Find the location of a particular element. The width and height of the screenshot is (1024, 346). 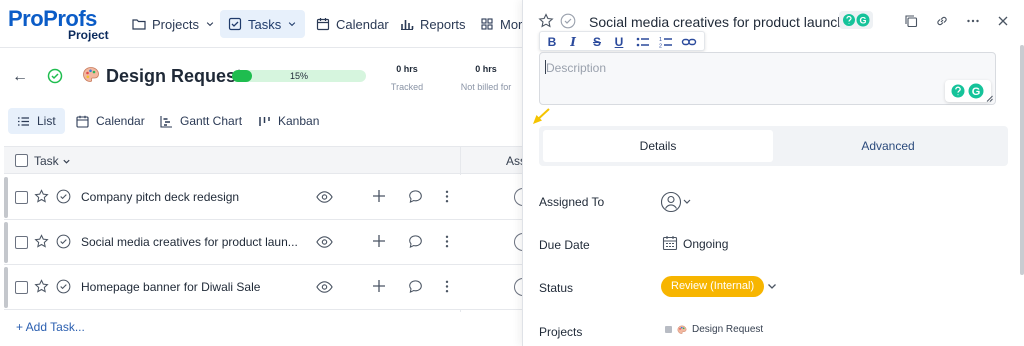

project-chip-label: Design Request is located at coordinates (728, 329).